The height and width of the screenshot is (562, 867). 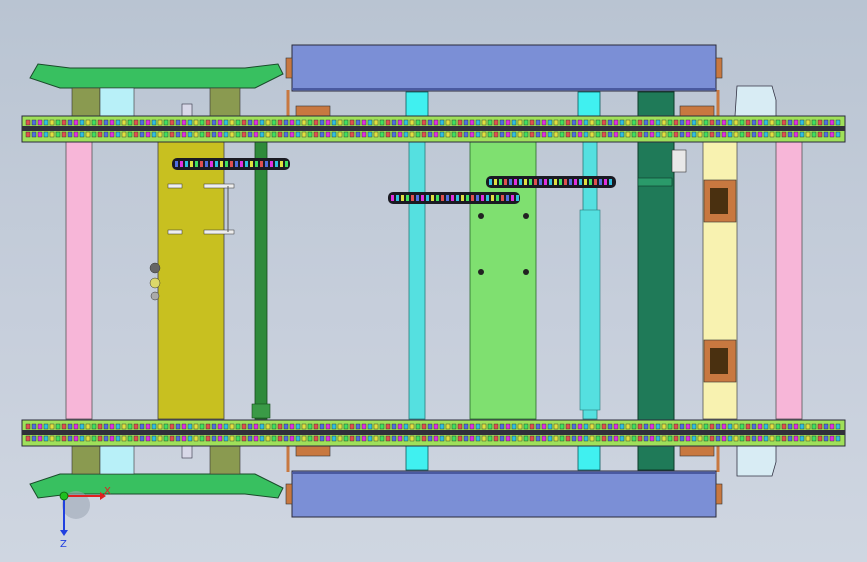 What do you see at coordinates (417, 280) in the screenshot?
I see `cyan-shaft-left` at bounding box center [417, 280].